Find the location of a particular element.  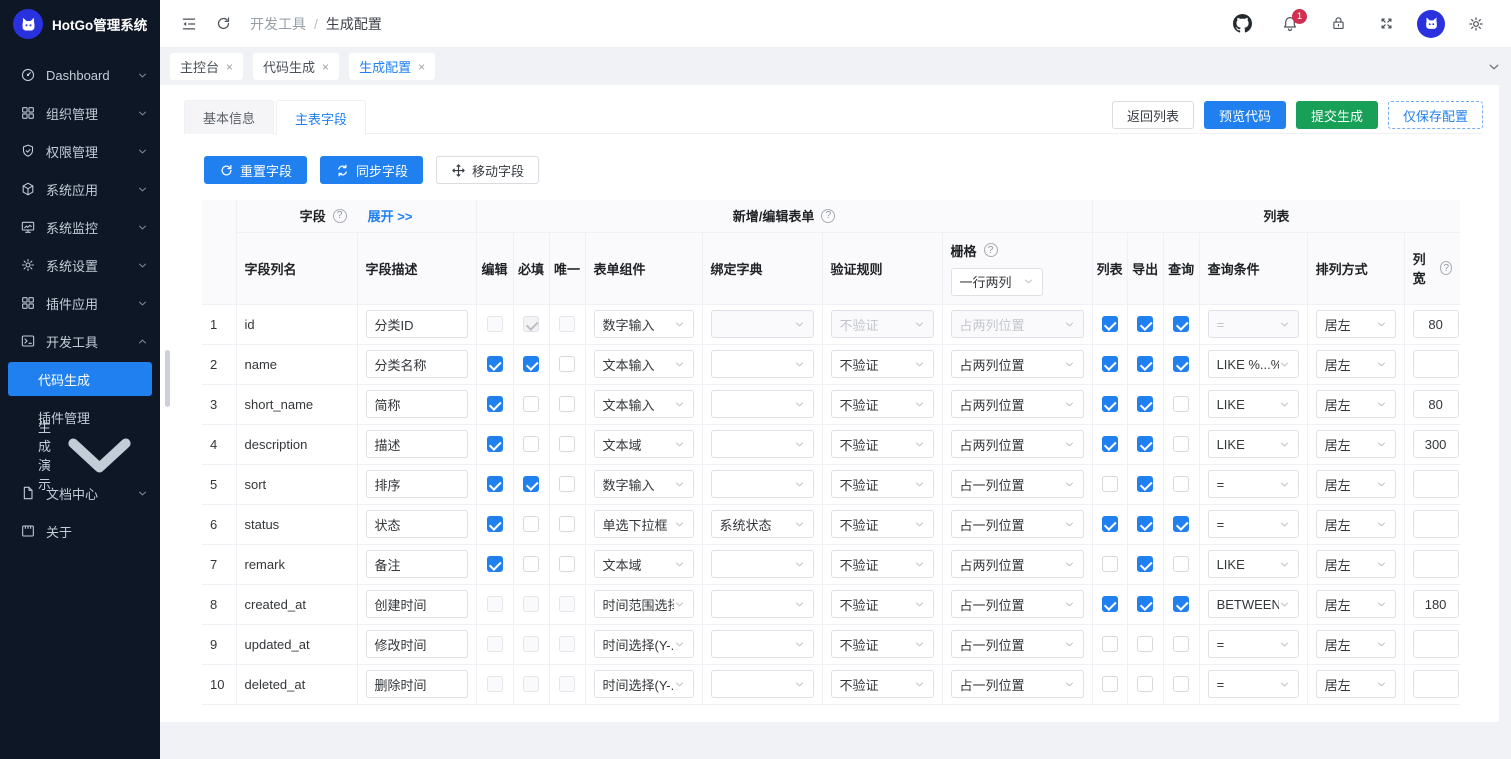

widget-select: 文本域 is located at coordinates (643, 564).